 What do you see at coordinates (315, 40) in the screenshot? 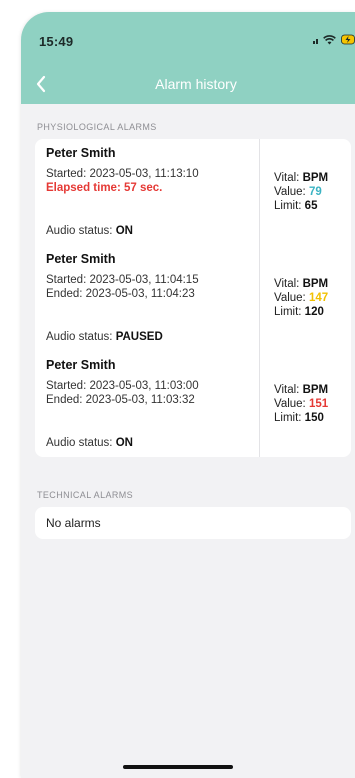
I see `cellular-signal-icon` at bounding box center [315, 40].